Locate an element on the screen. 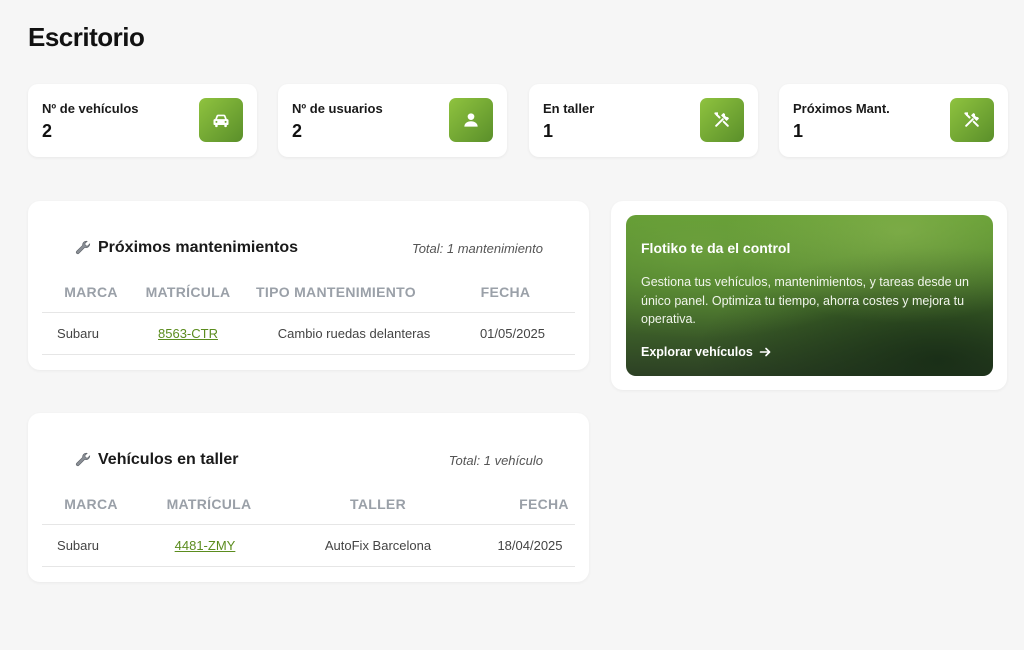  panel-title: Próximos mantenimientos is located at coordinates (186, 248).